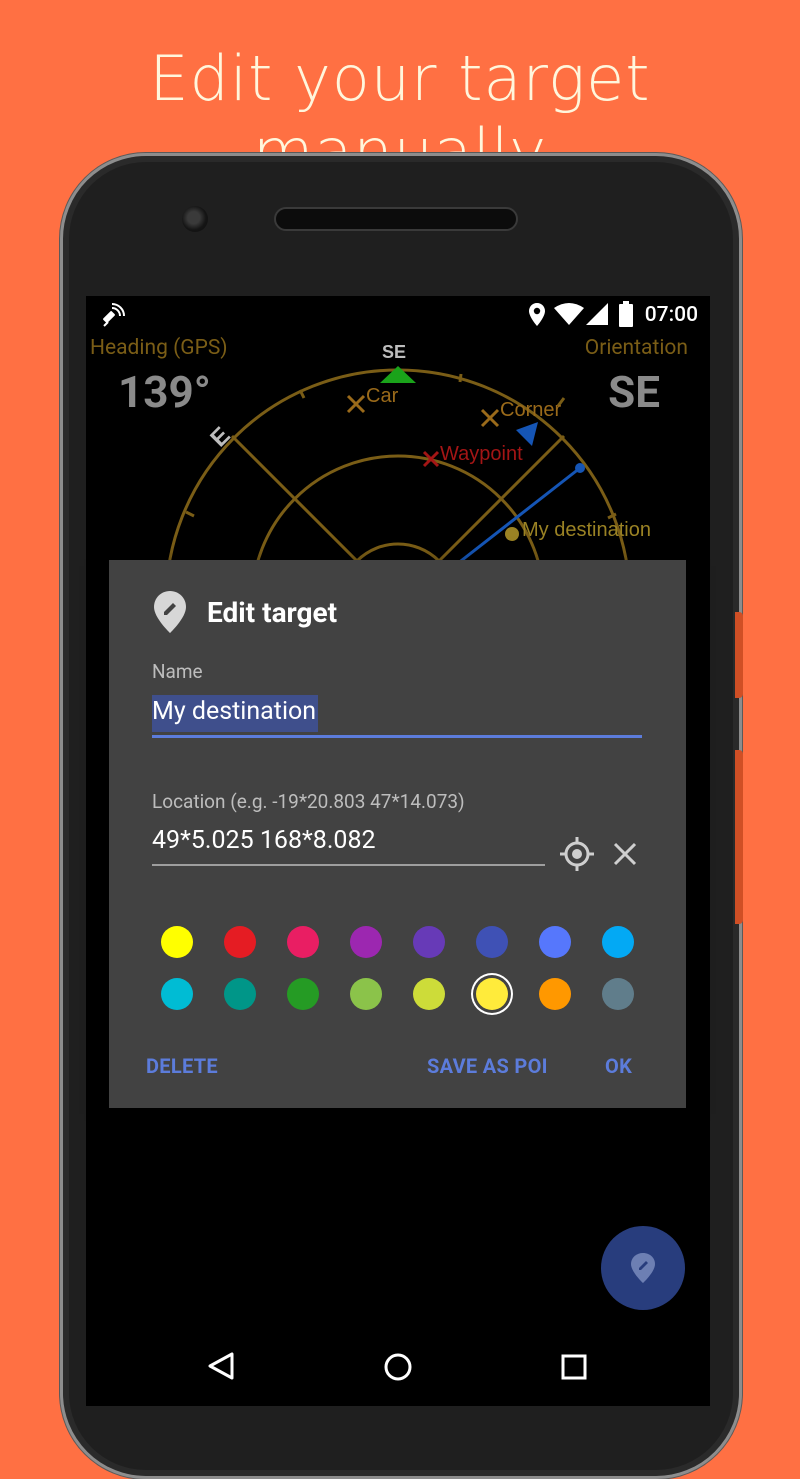  I want to click on phone-volume-button, so click(739, 655).